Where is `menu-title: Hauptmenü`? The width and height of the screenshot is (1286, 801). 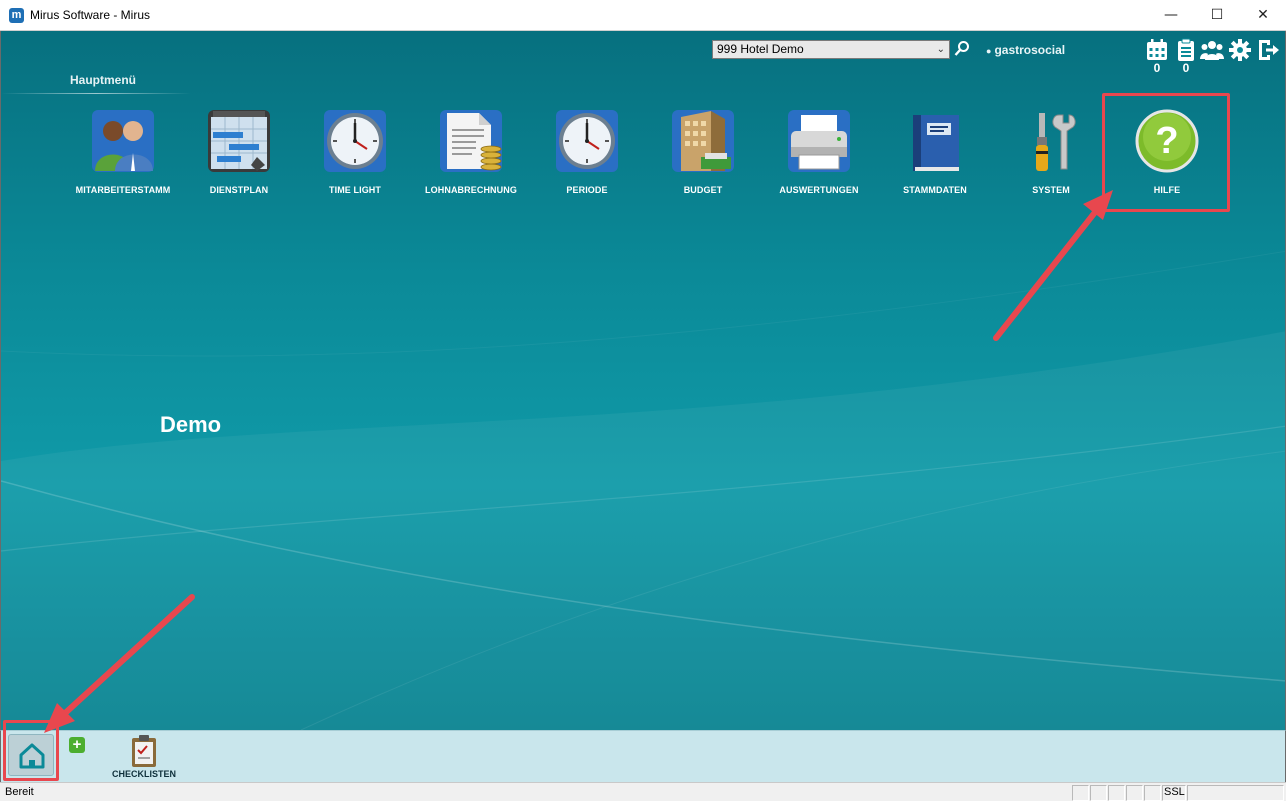 menu-title: Hauptmenü is located at coordinates (103, 80).